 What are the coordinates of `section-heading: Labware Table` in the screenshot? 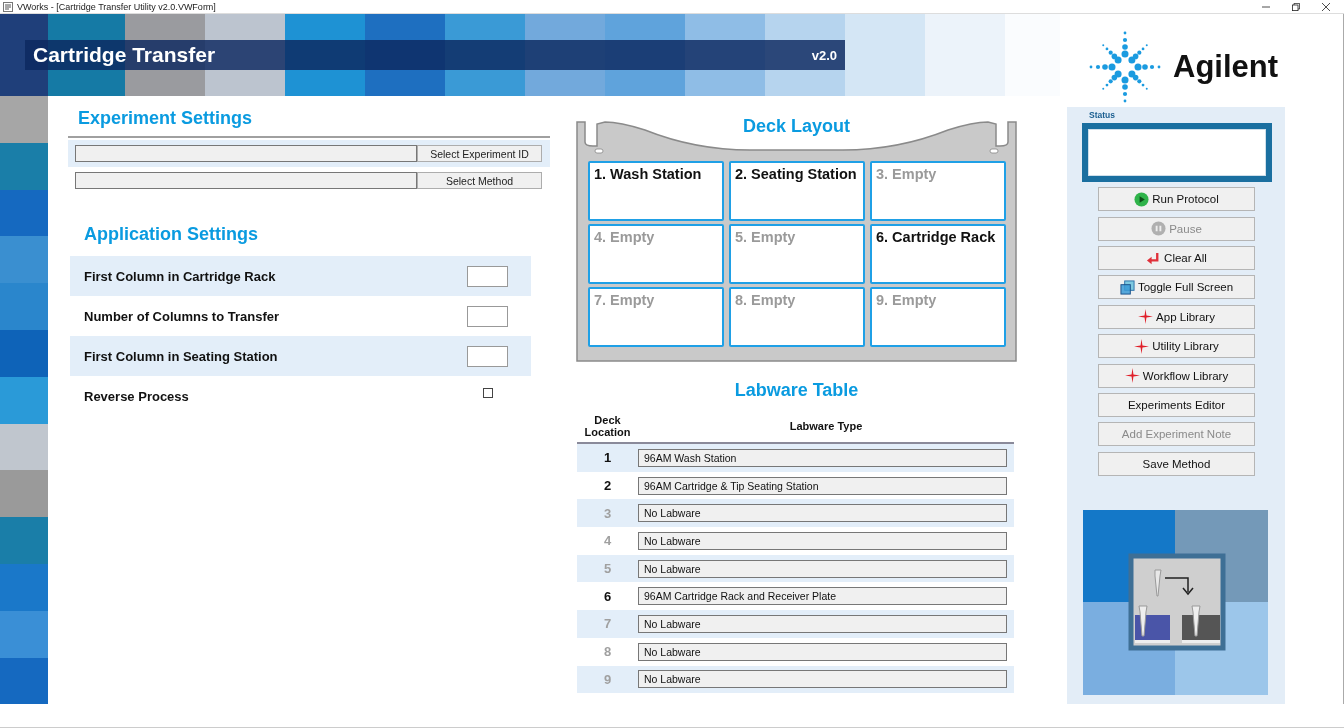 It's located at (796, 391).